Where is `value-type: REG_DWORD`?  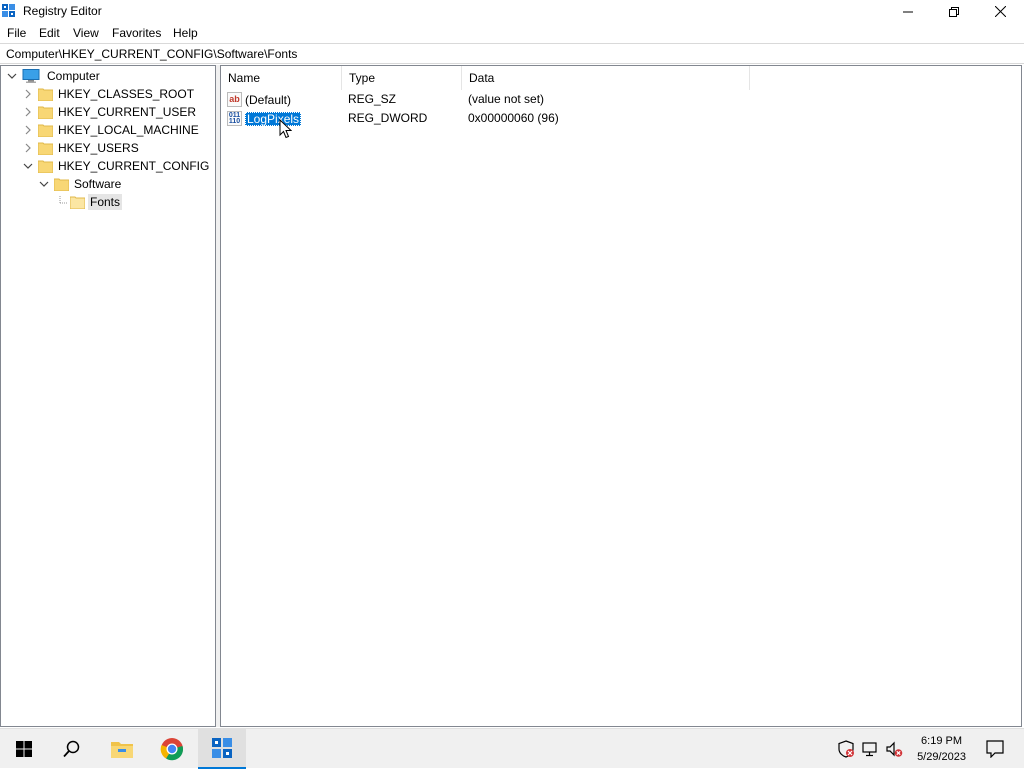 value-type: REG_DWORD is located at coordinates (388, 118).